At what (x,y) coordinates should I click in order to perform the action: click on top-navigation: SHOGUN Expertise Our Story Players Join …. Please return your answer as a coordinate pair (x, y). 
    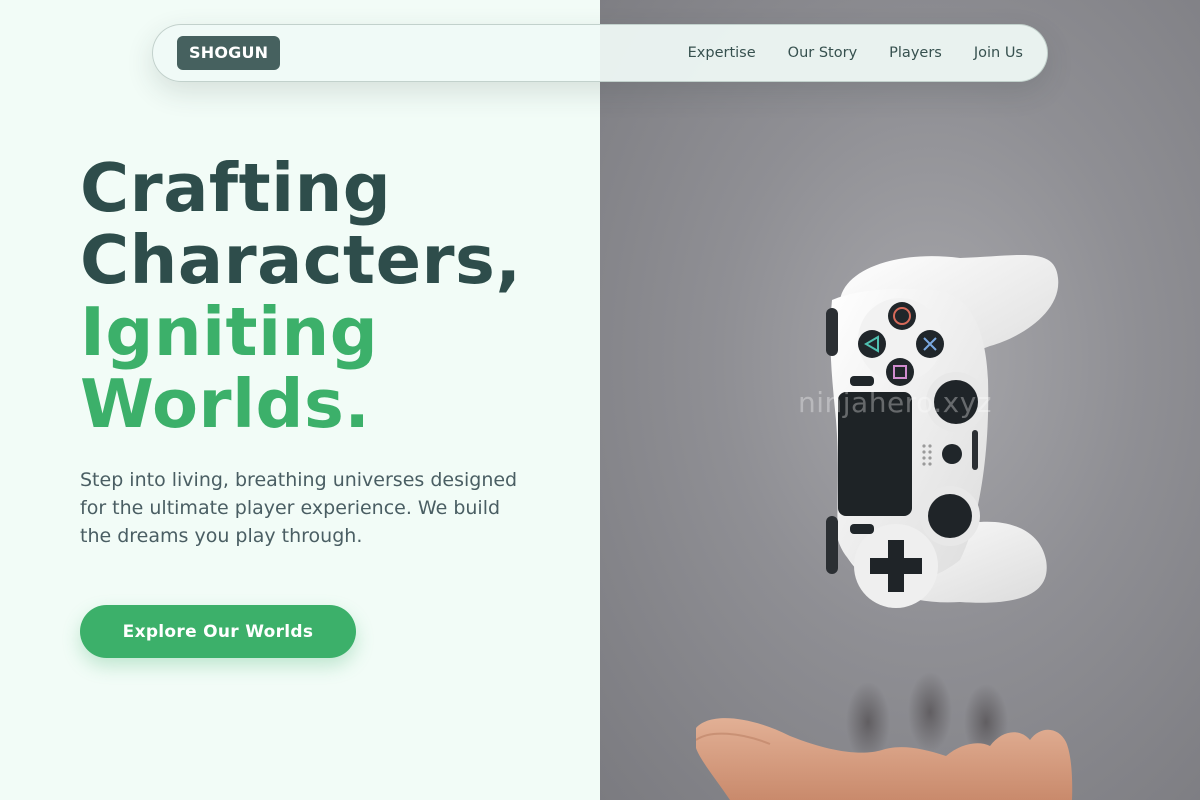
    Looking at the image, I should click on (600, 53).